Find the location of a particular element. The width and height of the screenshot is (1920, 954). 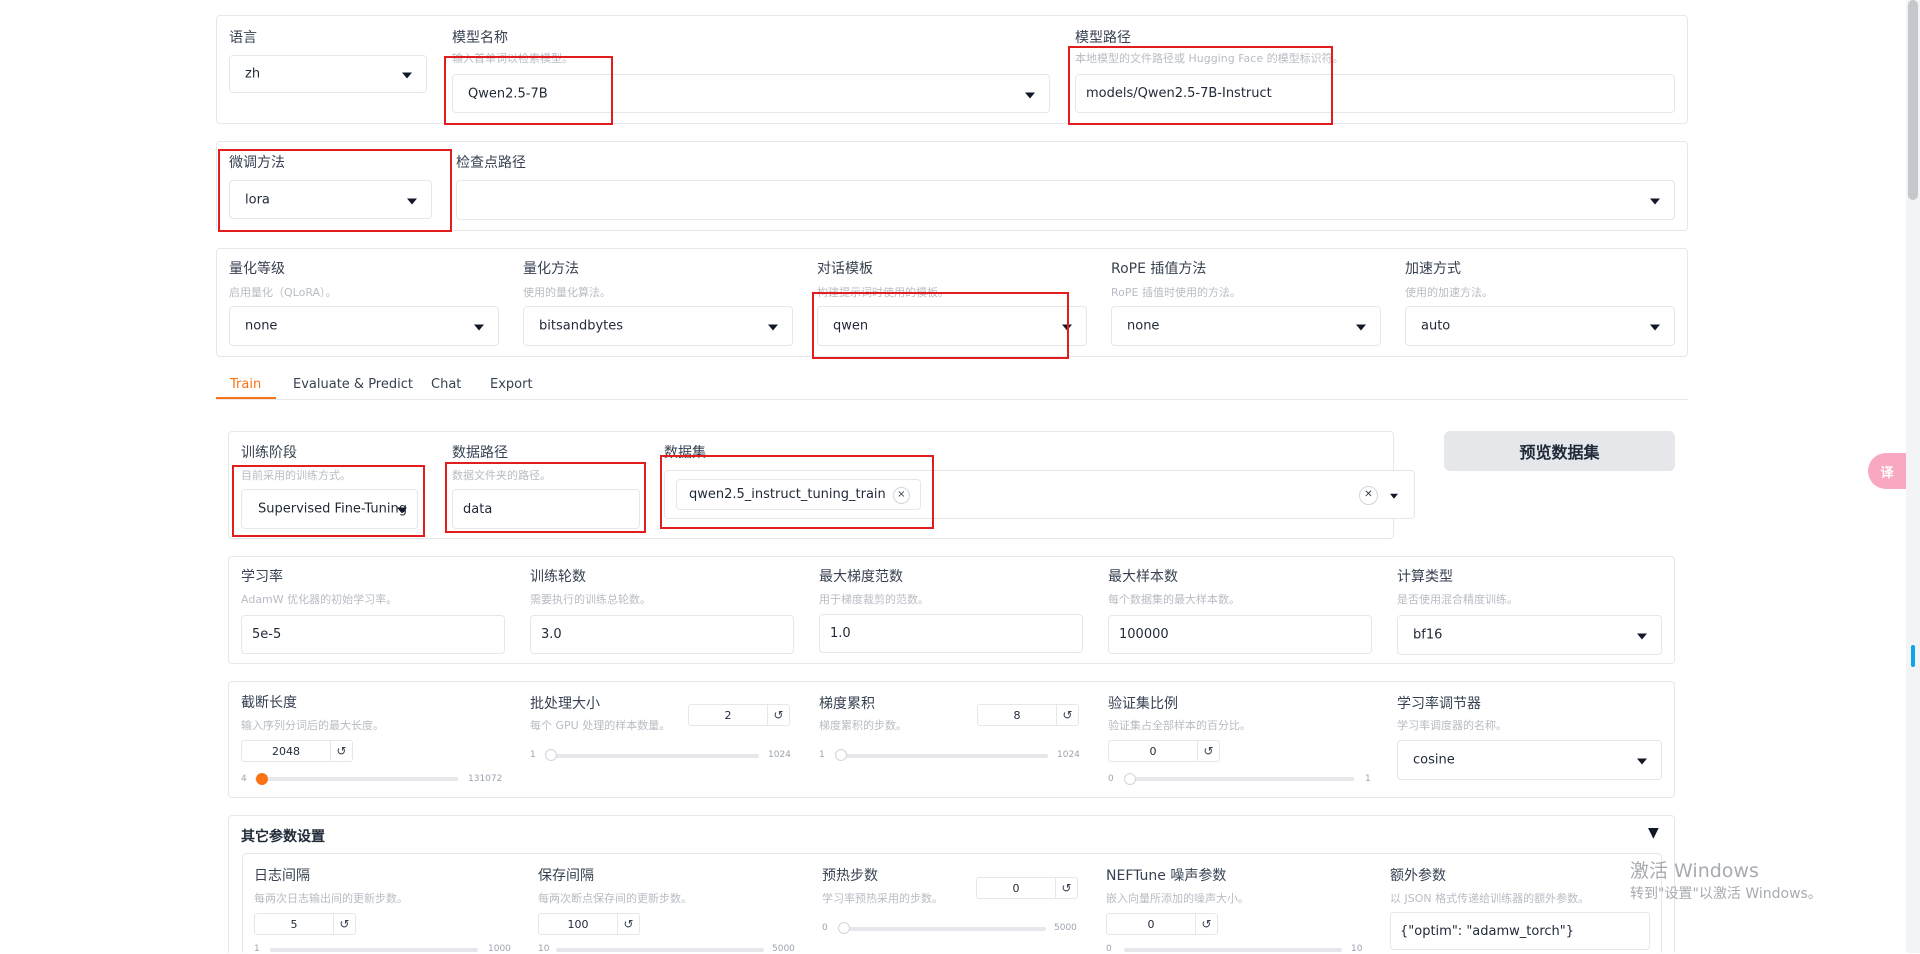

neftune-number-input: 0 is located at coordinates (1151, 924).